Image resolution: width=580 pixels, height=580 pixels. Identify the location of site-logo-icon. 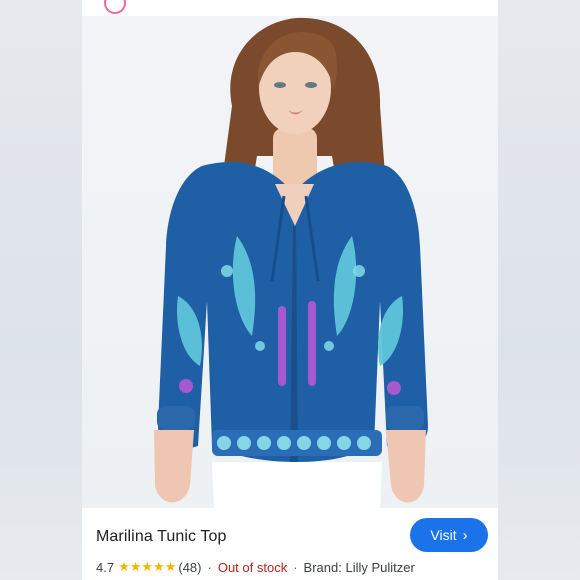
(115, 7).